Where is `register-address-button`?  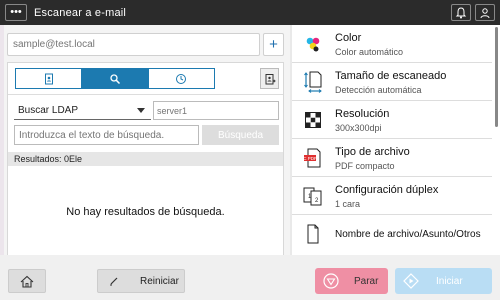
register-address-button is located at coordinates (269, 78).